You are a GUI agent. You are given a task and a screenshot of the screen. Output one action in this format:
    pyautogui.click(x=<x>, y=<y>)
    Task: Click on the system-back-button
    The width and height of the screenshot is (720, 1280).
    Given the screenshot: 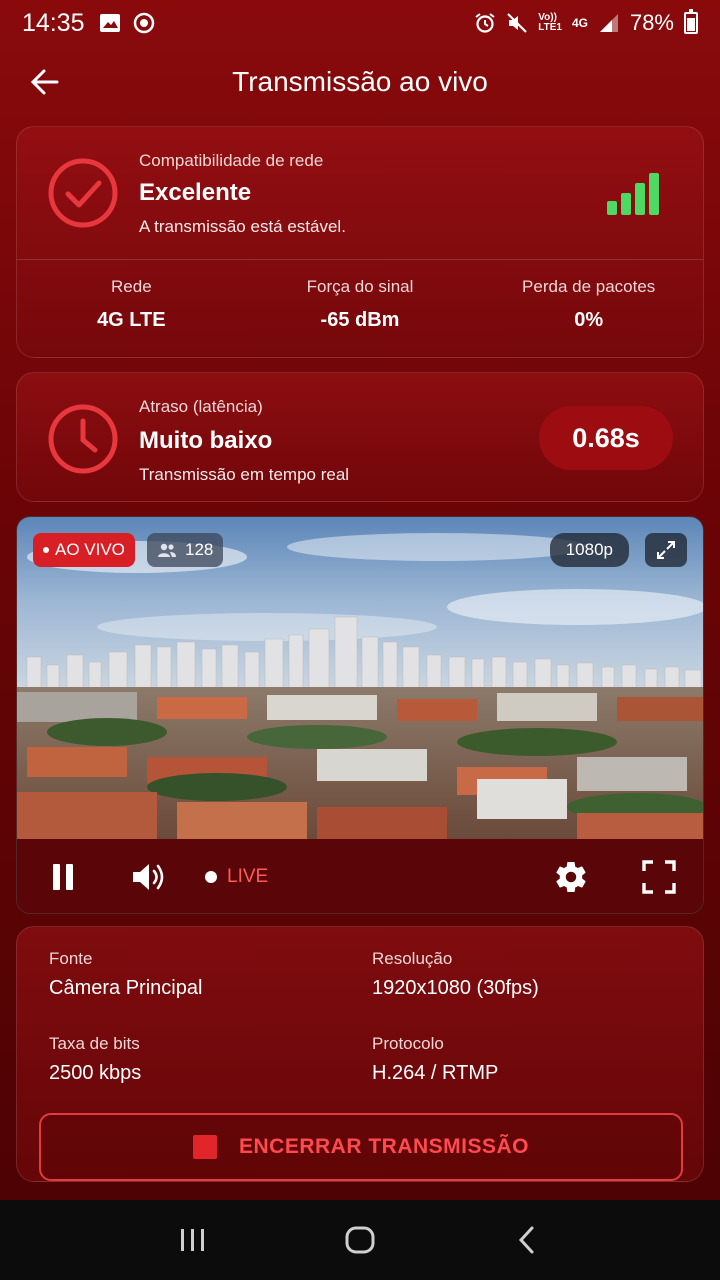 What is the action you would take?
    pyautogui.click(x=527, y=1240)
    